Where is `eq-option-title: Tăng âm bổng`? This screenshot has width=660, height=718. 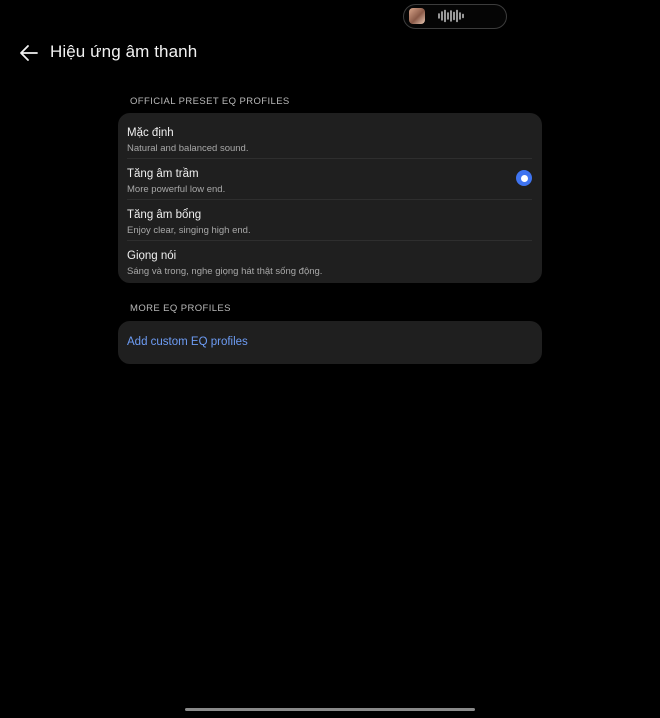 eq-option-title: Tăng âm bổng is located at coordinates (164, 215).